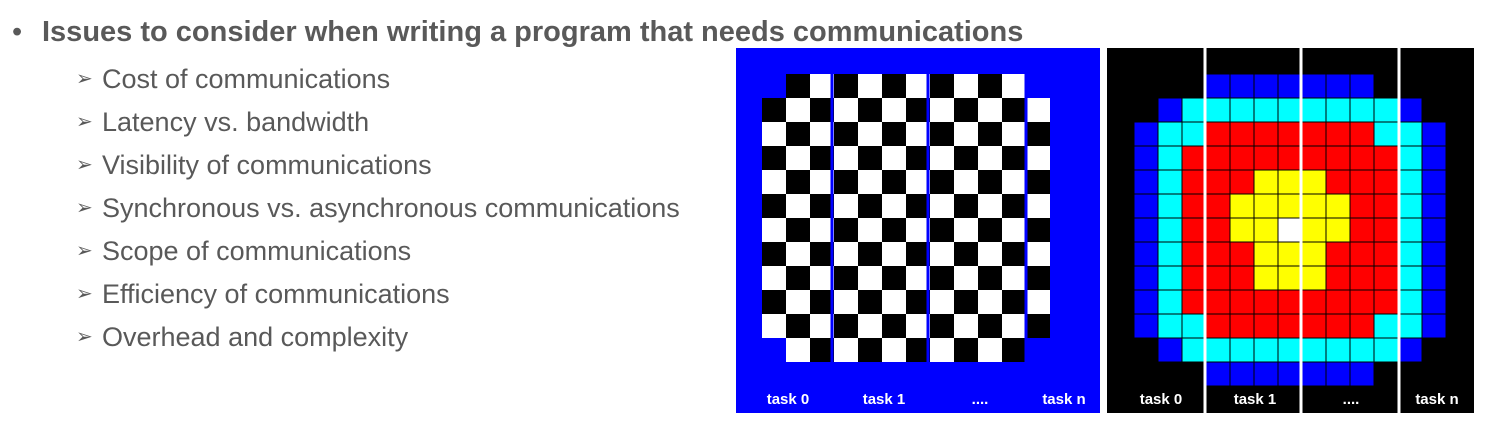 This screenshot has width=1489, height=423. I want to click on list-item: ➢ Latency vs. bandwidth, so click(378, 122).